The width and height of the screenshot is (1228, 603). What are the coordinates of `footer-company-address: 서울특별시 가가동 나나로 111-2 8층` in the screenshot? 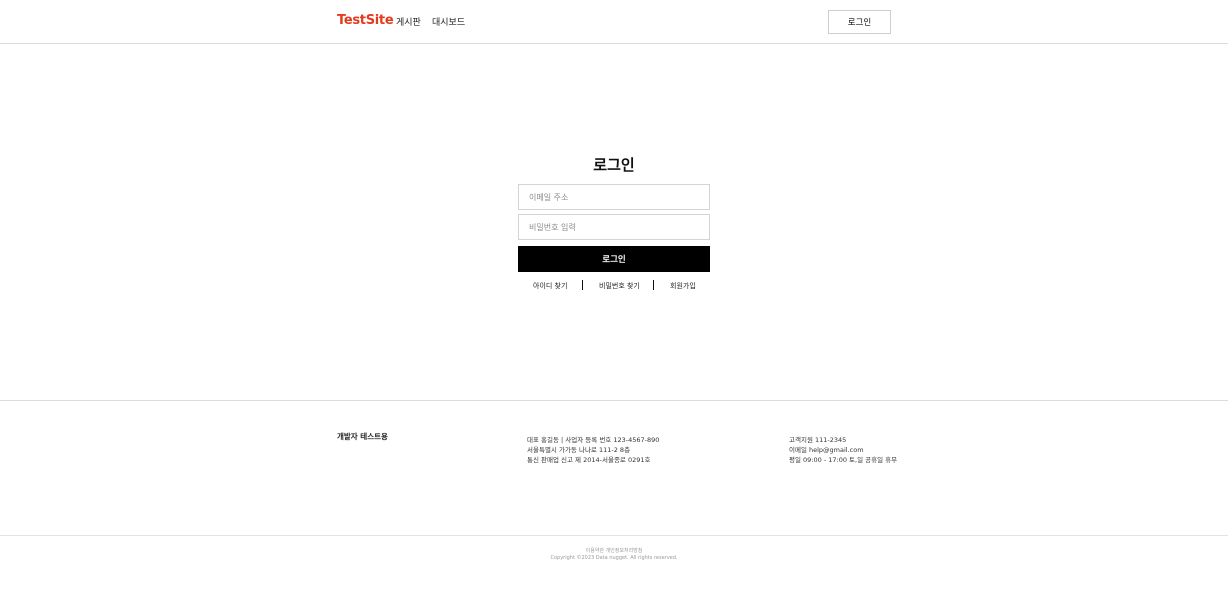 It's located at (579, 450).